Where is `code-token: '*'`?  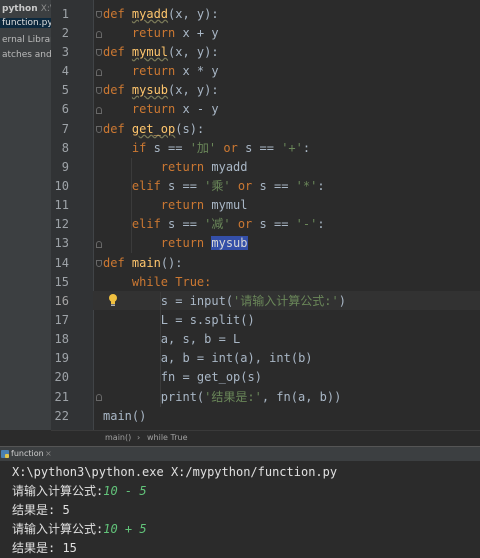
code-token: '*' is located at coordinates (306, 186).